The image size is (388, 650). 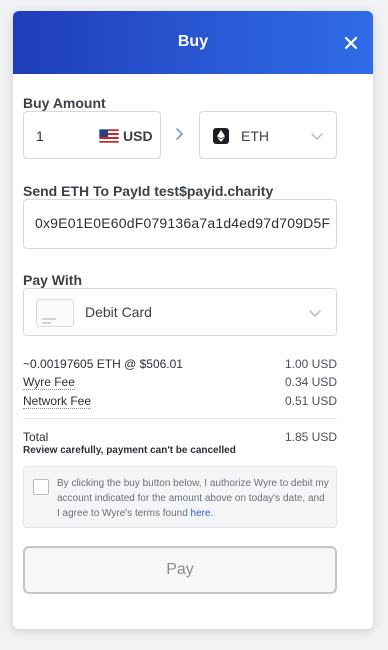 What do you see at coordinates (138, 136) in the screenshot?
I see `fiat-currency: USD` at bounding box center [138, 136].